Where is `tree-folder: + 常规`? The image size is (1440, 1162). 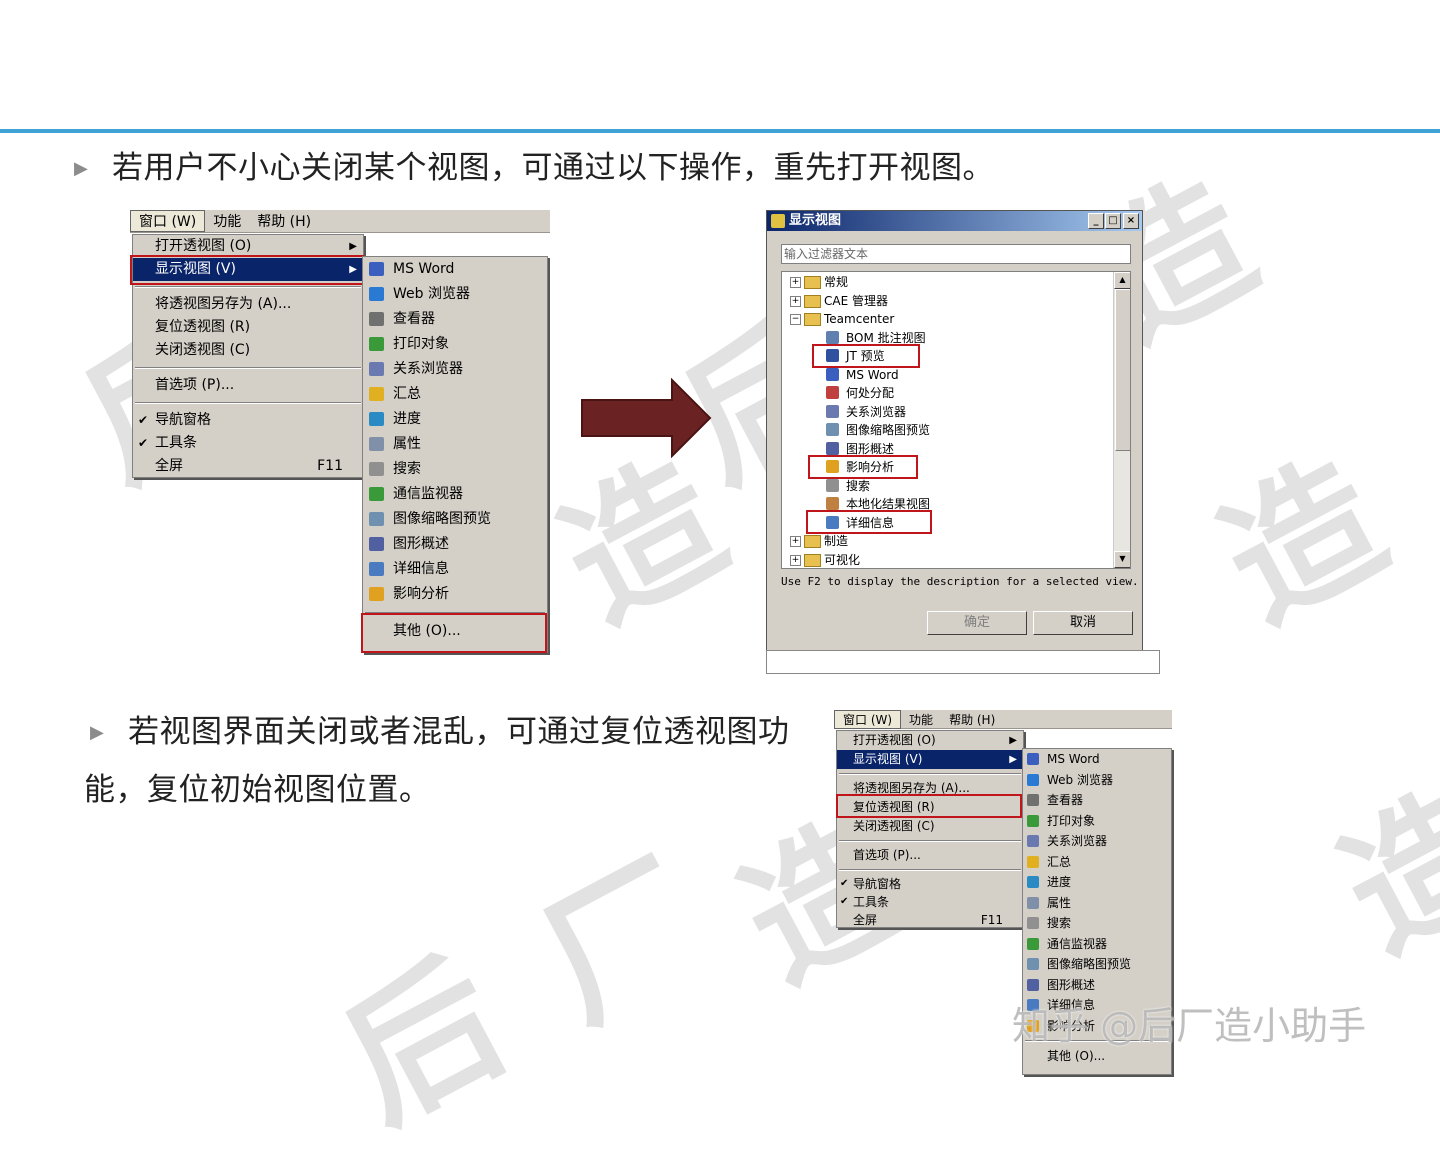
tree-folder: + 常规 is located at coordinates (947, 282).